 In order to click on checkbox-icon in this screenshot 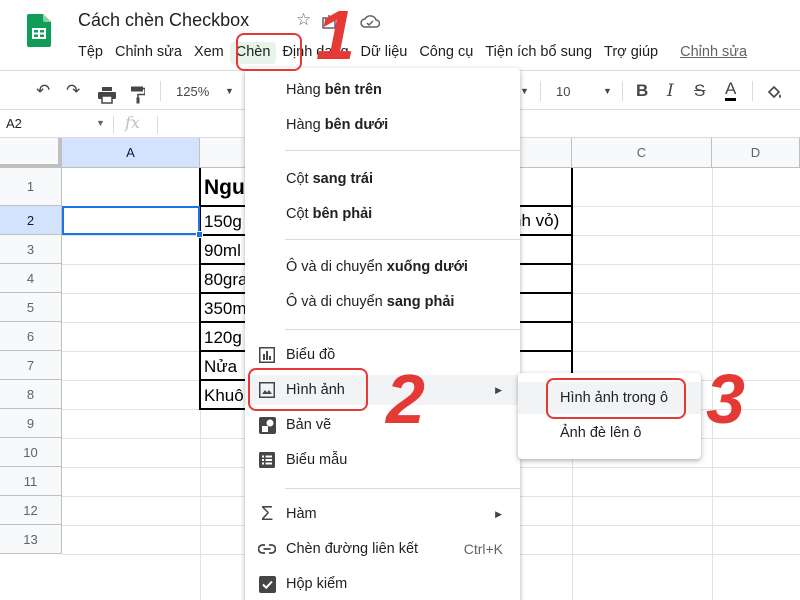, I will do `click(267, 584)`.